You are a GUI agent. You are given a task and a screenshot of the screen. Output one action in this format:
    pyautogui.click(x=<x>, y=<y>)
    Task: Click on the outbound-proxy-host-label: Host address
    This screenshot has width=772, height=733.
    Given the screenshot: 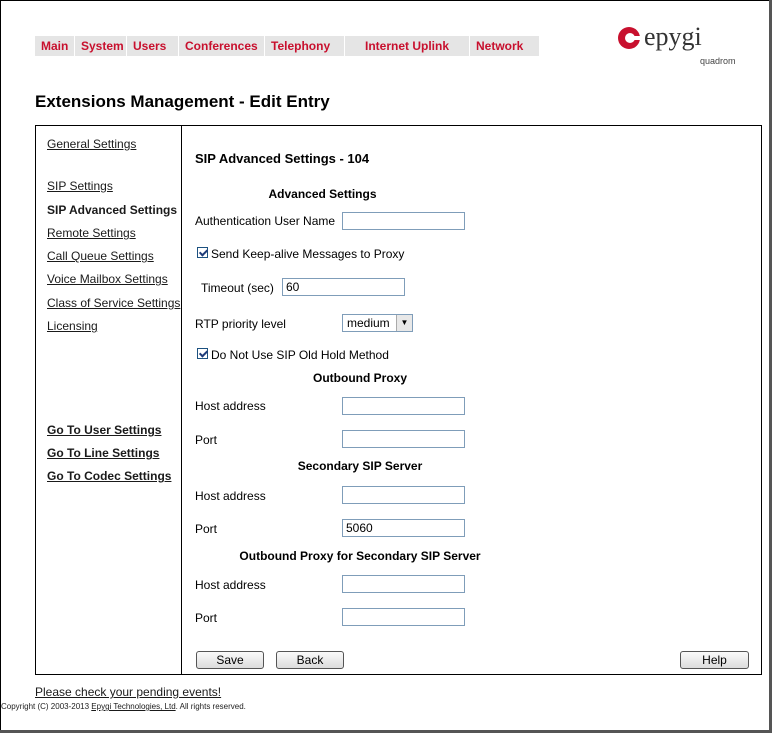 What is the action you would take?
    pyautogui.click(x=230, y=406)
    